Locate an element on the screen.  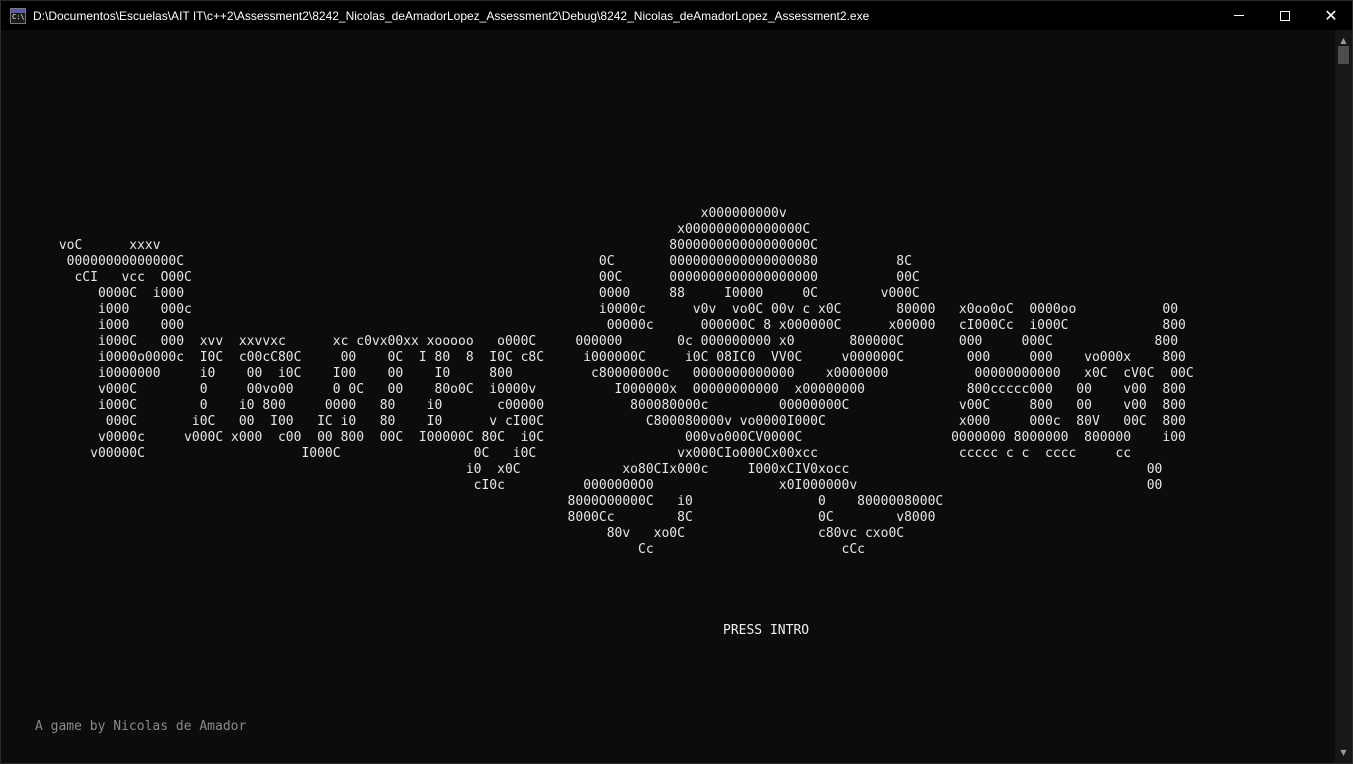
minimize-button is located at coordinates (1239, 15).